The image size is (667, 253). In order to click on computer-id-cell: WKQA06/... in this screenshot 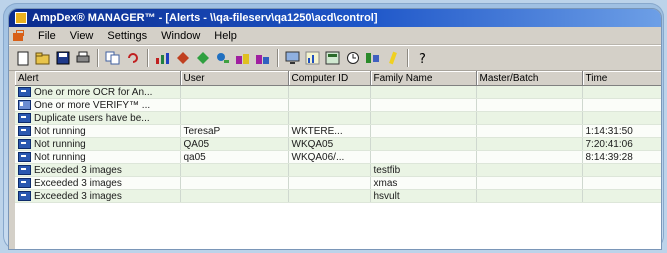, I will do `click(329, 157)`.